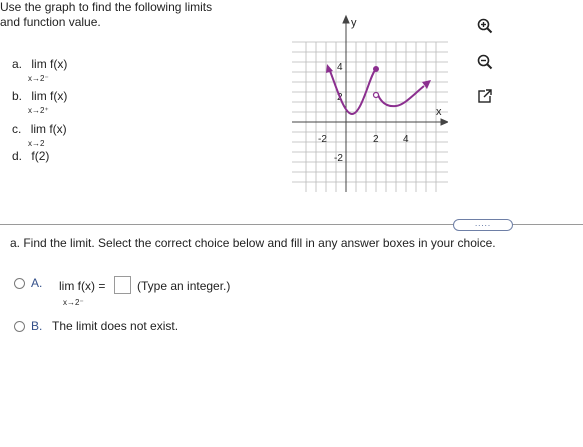 Image resolution: width=583 pixels, height=447 pixels. What do you see at coordinates (17, 129) in the screenshot?
I see `part-c-label: c.` at bounding box center [17, 129].